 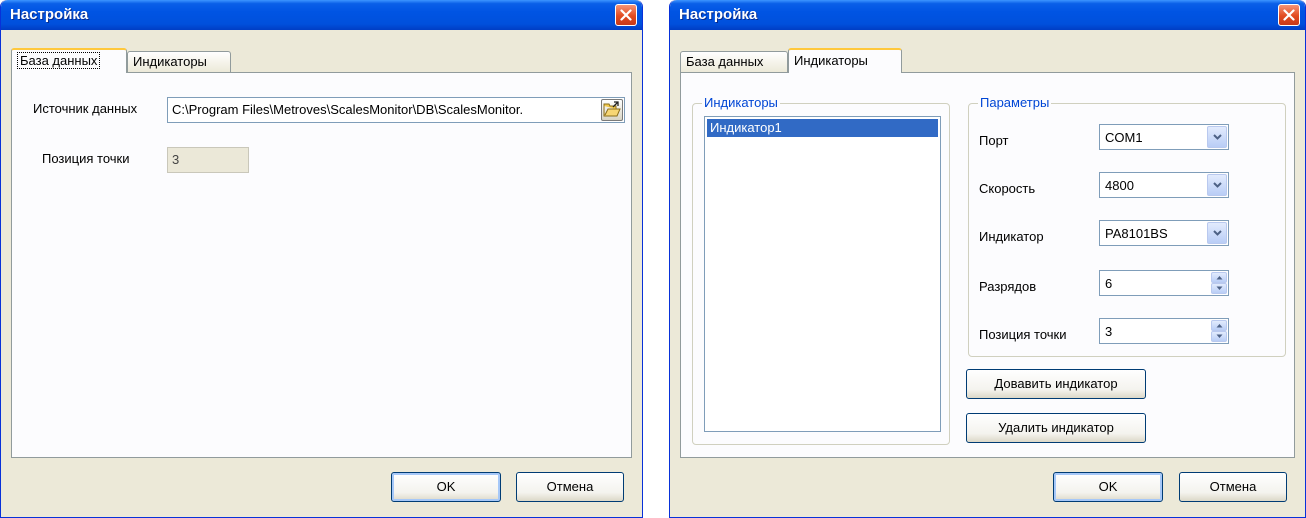 What do you see at coordinates (994, 140) in the screenshot?
I see `port-label: Порт` at bounding box center [994, 140].